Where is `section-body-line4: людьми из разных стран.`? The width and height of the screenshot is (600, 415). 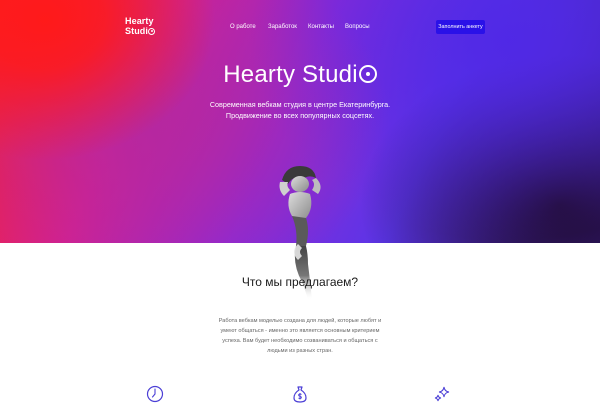
section-body-line4: людьми из разных стран. is located at coordinates (300, 351).